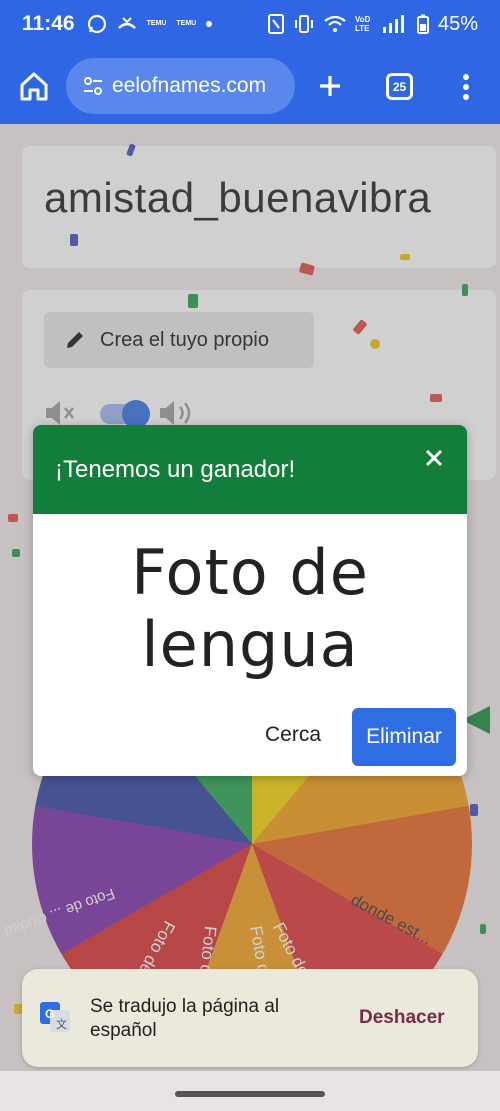 The image size is (500, 1111). What do you see at coordinates (457, 23) in the screenshot?
I see `battery-percent: 45%` at bounding box center [457, 23].